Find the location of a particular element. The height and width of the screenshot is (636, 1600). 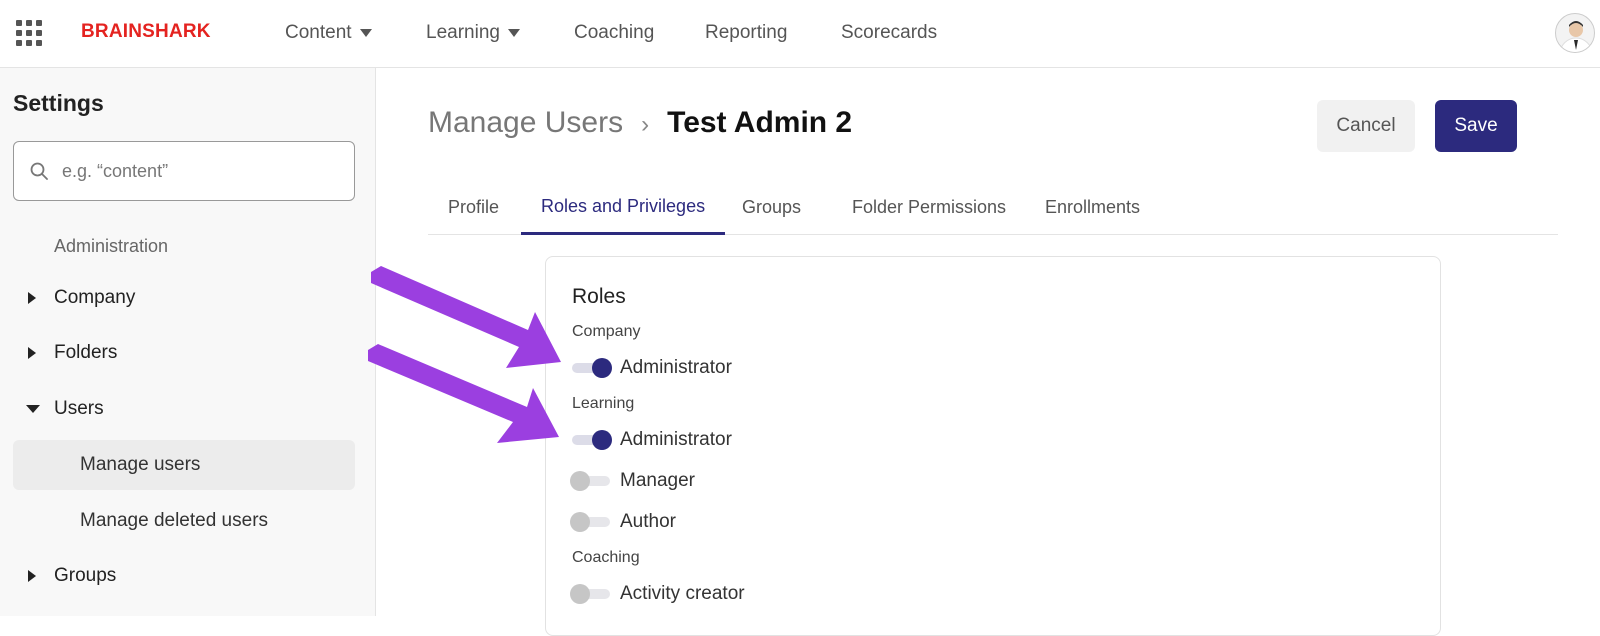

nav-content: Content is located at coordinates (328, 33).